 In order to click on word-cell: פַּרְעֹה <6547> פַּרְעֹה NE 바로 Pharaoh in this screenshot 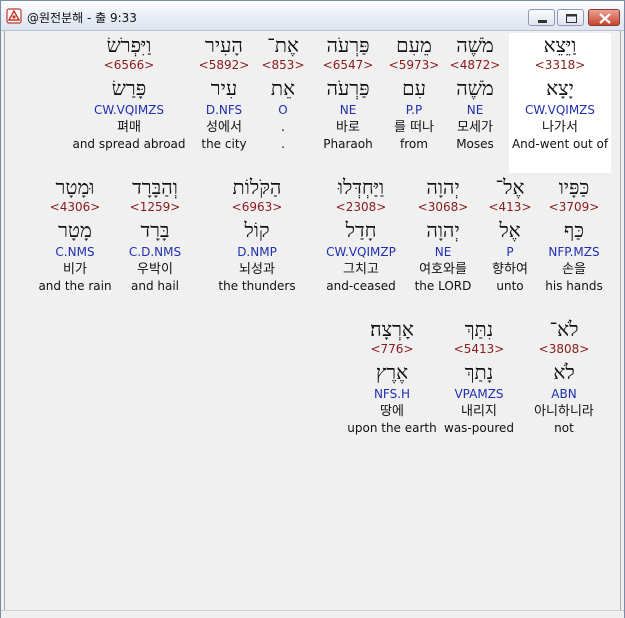, I will do `click(348, 103)`.